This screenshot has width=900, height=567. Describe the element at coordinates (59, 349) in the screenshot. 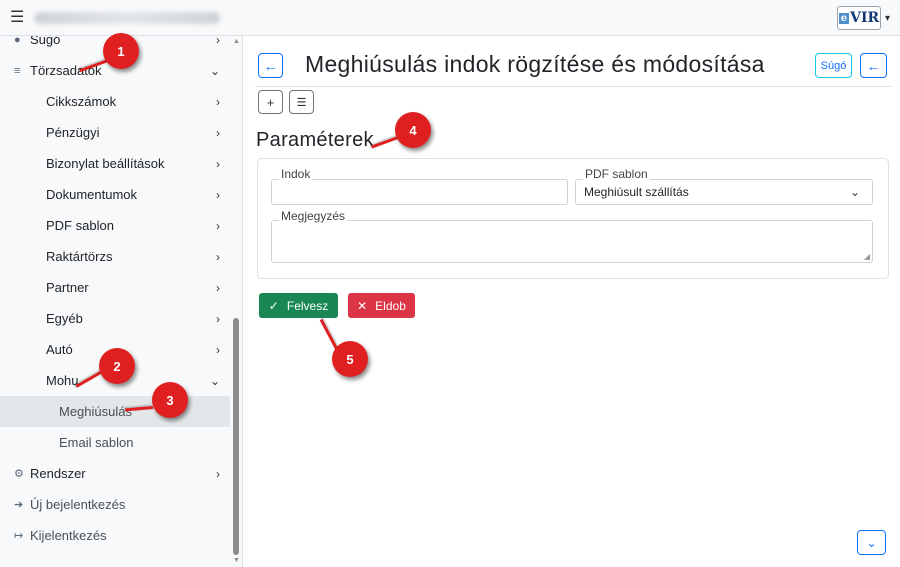

I see `sidebar-item-label: Autó` at that location.